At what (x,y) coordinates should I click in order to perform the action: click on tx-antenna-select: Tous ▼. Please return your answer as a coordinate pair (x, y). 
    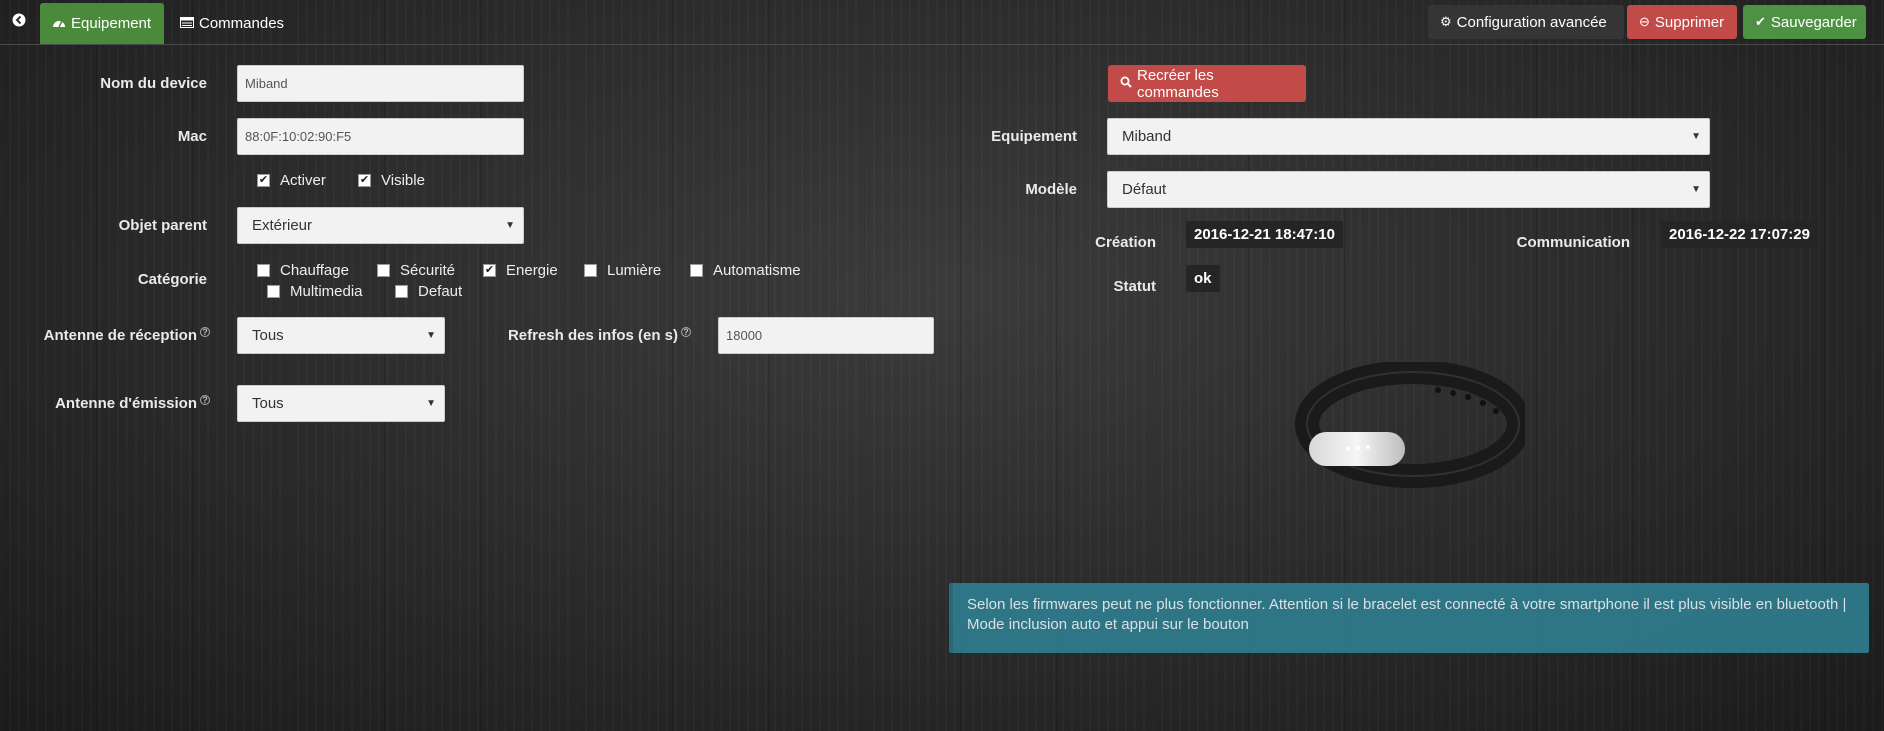
    Looking at the image, I should click on (341, 403).